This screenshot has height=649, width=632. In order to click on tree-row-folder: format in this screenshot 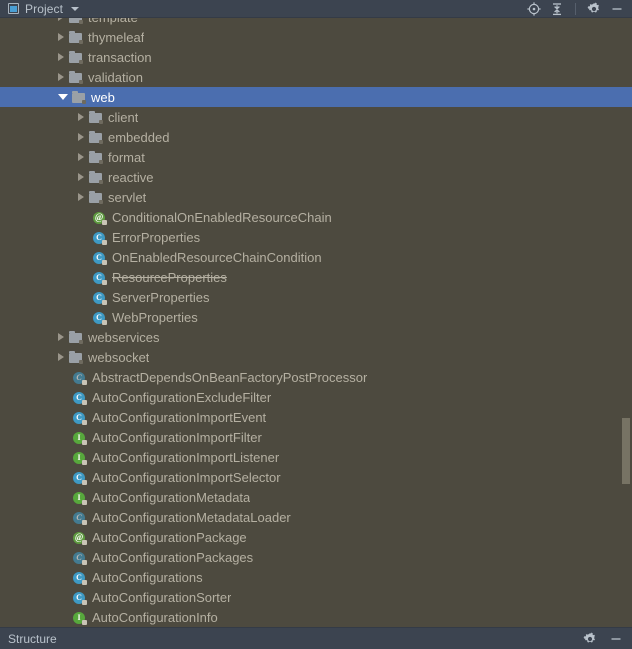, I will do `click(316, 157)`.